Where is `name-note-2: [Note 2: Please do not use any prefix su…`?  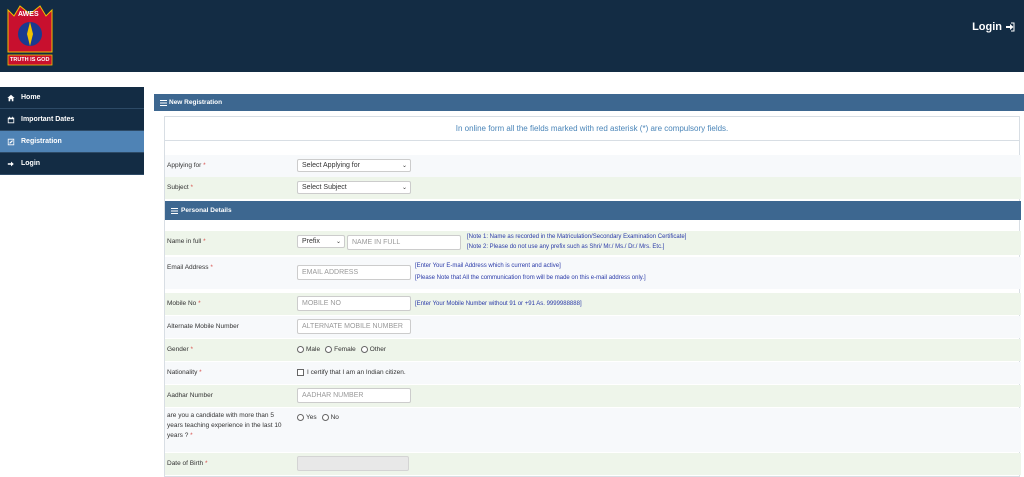 name-note-2: [Note 2: Please do not use any prefix su… is located at coordinates (566, 247).